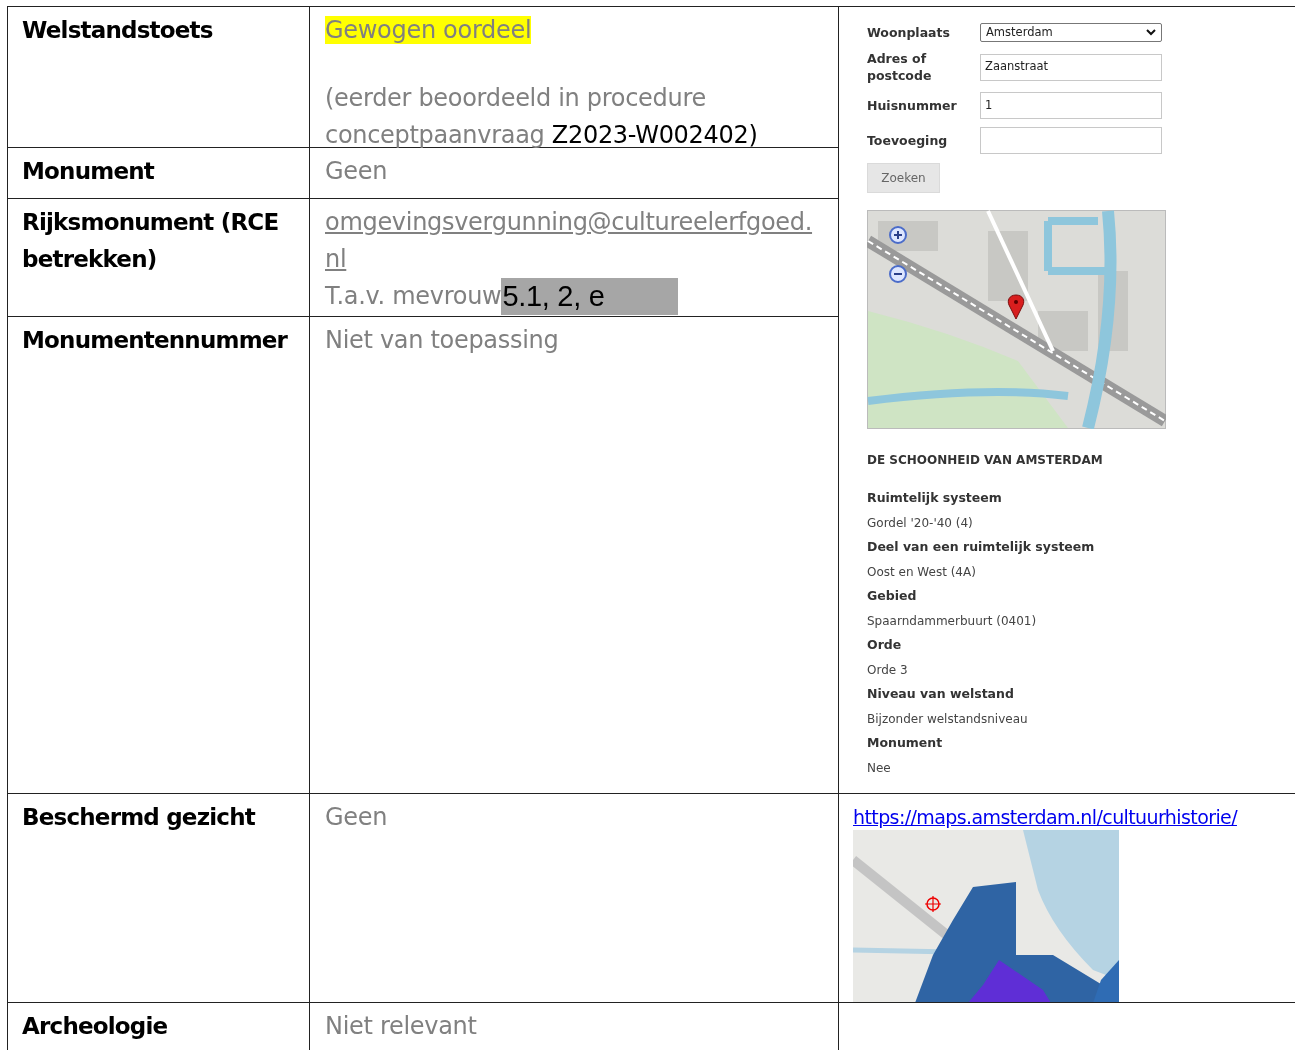  What do you see at coordinates (571, 241) in the screenshot?
I see `email-link: omgevingsvergunning@cultureelerfgoed.nl` at bounding box center [571, 241].